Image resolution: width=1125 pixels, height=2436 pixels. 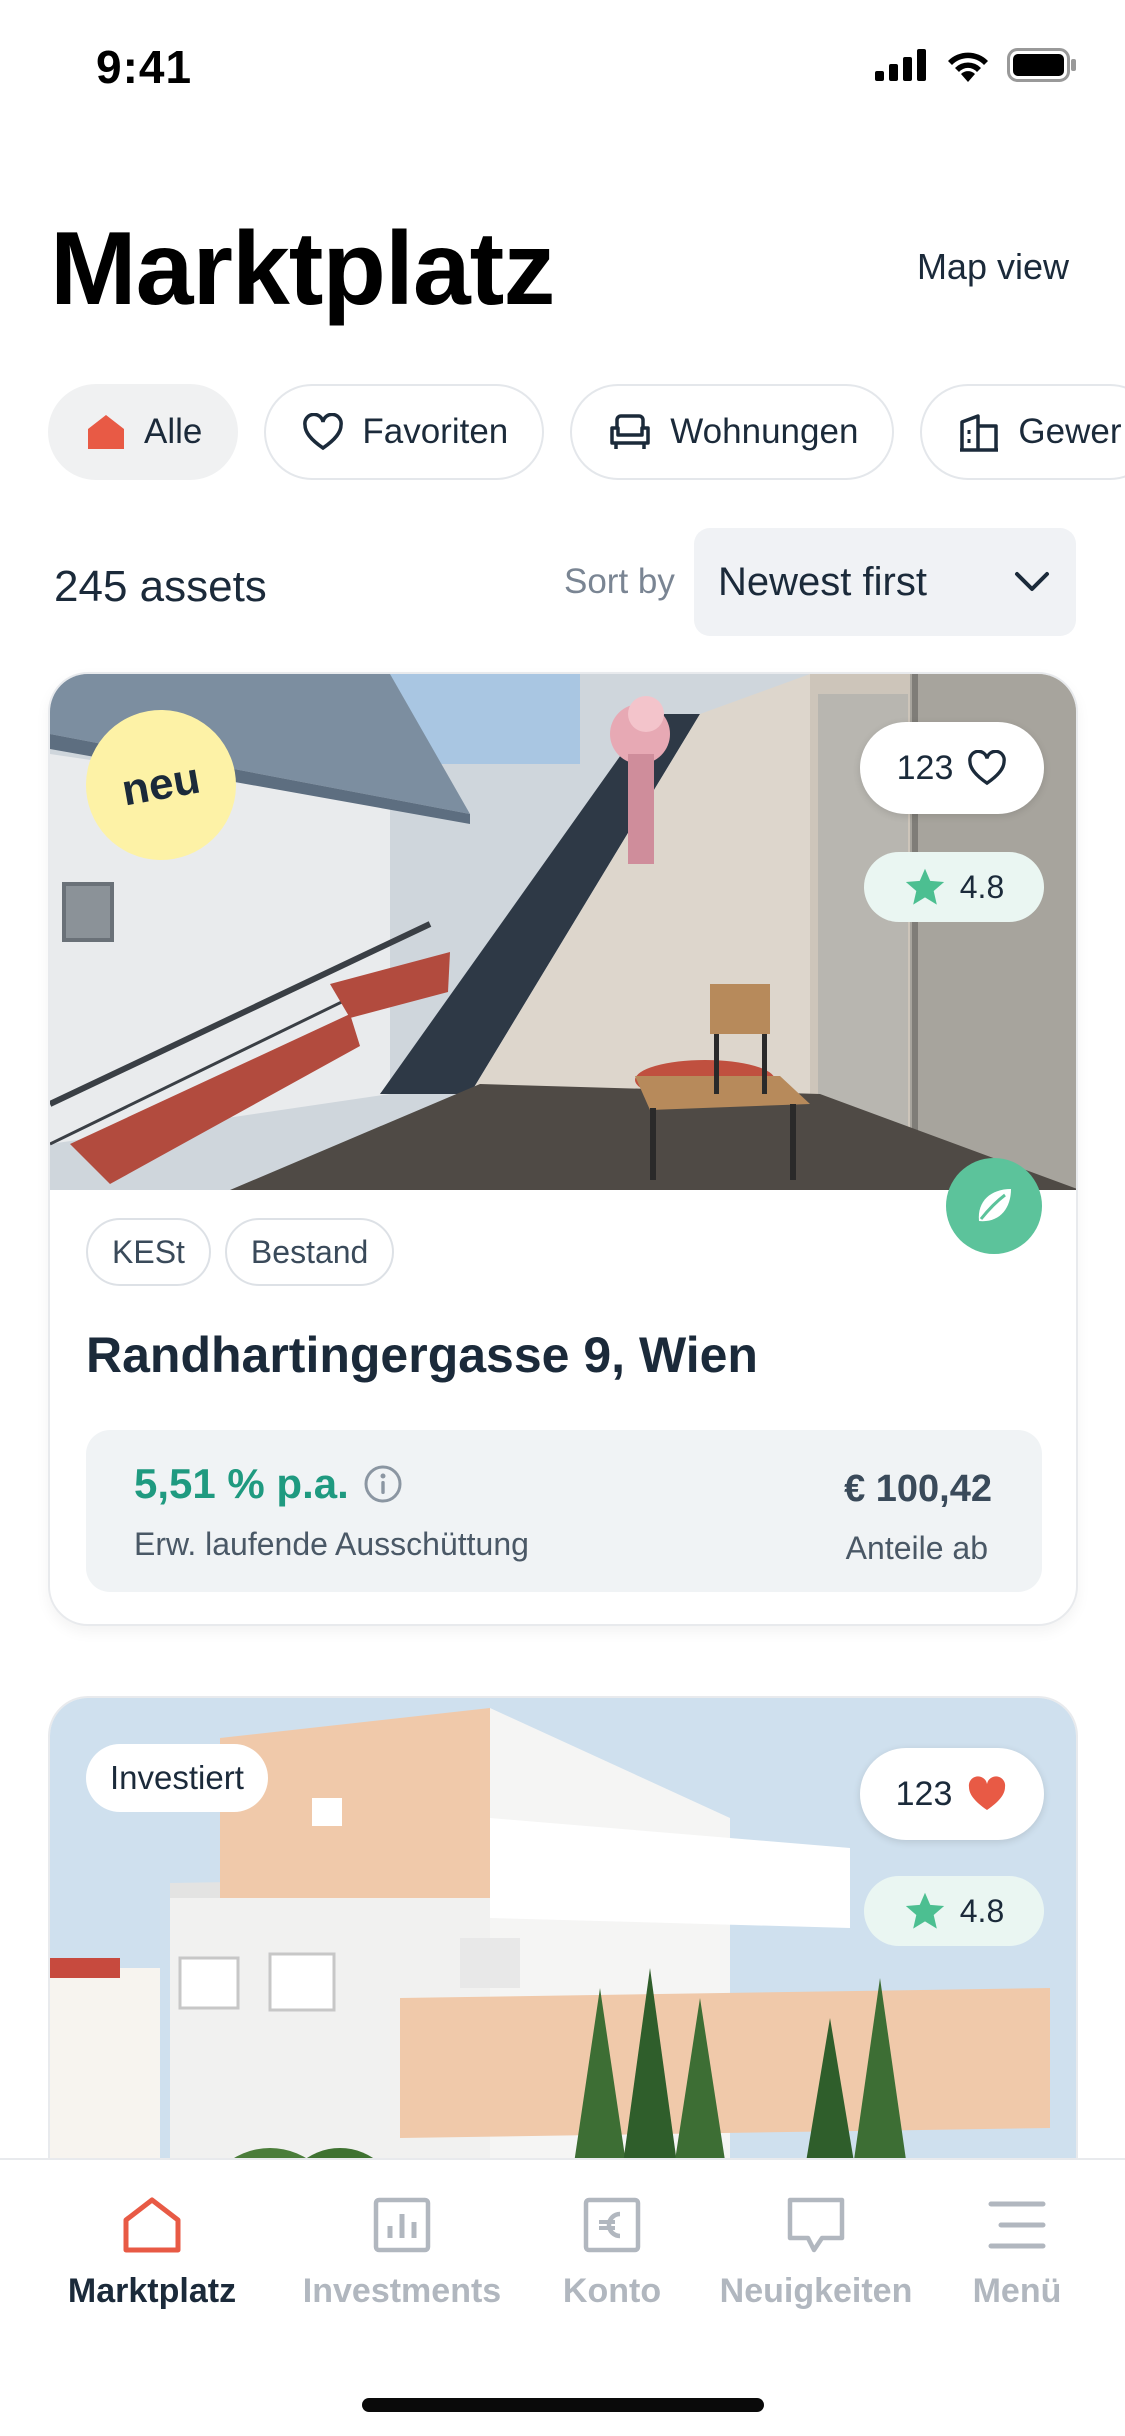 I want to click on eco-badge, so click(x=994, y=1206).